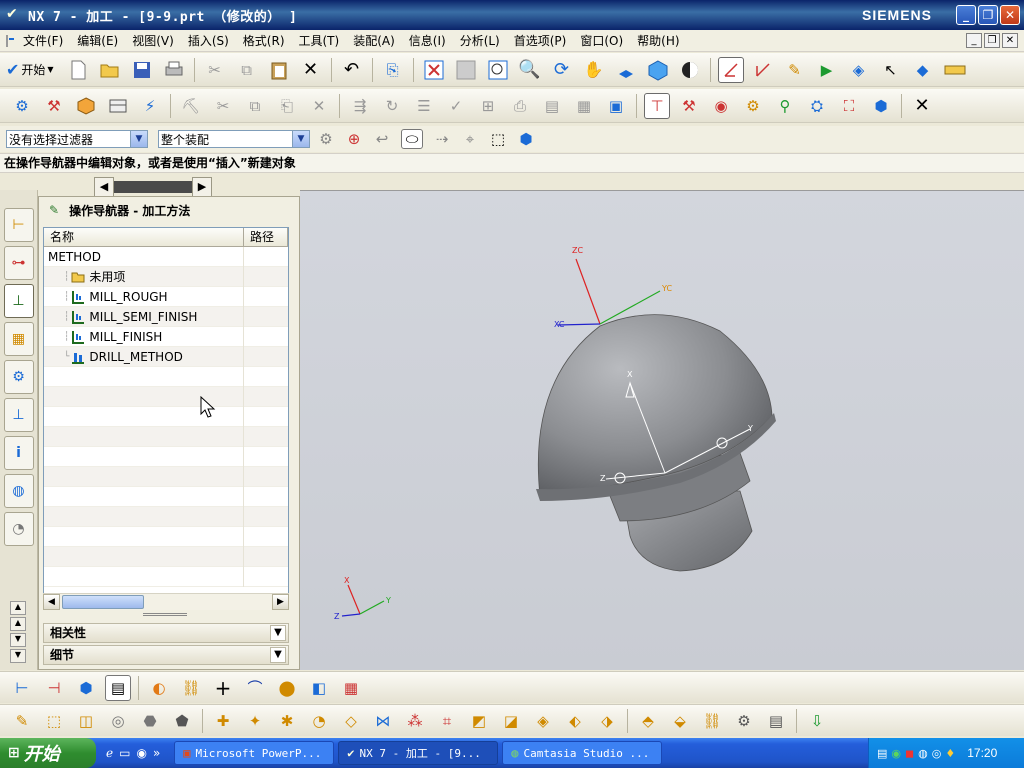 This screenshot has height=768, width=1024. What do you see at coordinates (923, 753) in the screenshot?
I see `camtasia-tray-icon: ◍` at bounding box center [923, 753].